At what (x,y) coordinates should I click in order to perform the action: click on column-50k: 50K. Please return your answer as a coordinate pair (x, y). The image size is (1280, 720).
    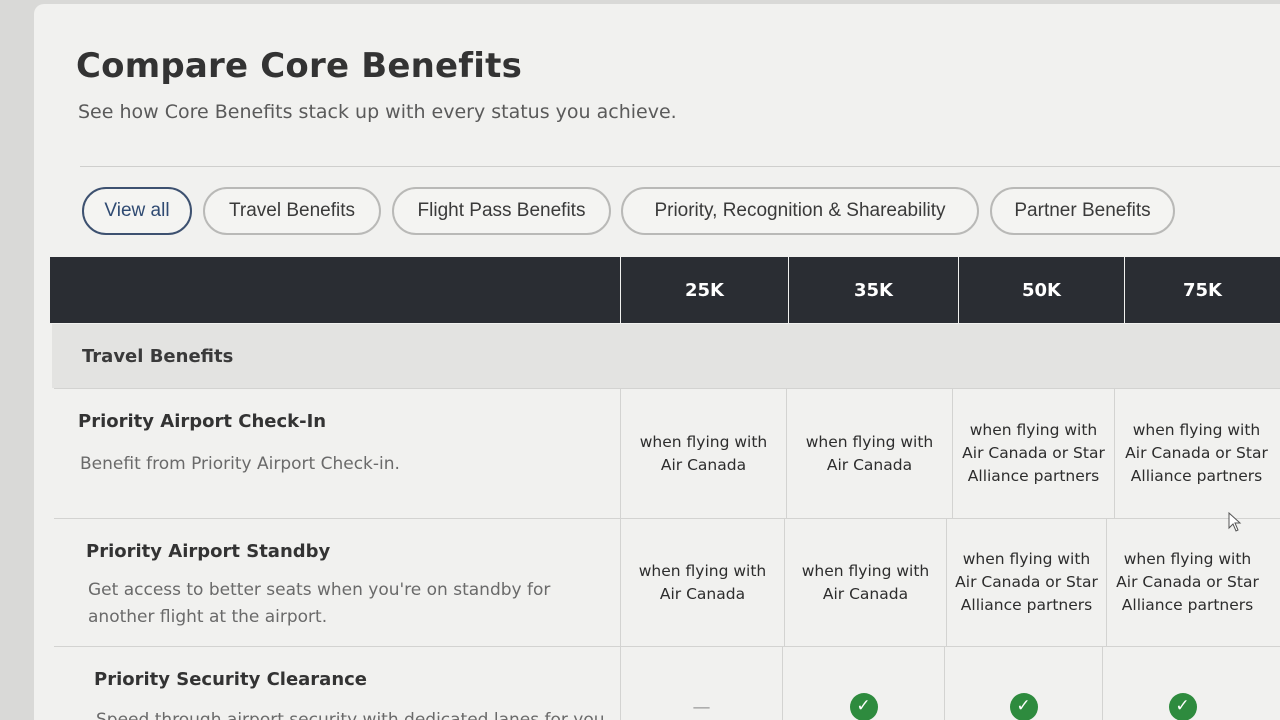
    Looking at the image, I should click on (1041, 290).